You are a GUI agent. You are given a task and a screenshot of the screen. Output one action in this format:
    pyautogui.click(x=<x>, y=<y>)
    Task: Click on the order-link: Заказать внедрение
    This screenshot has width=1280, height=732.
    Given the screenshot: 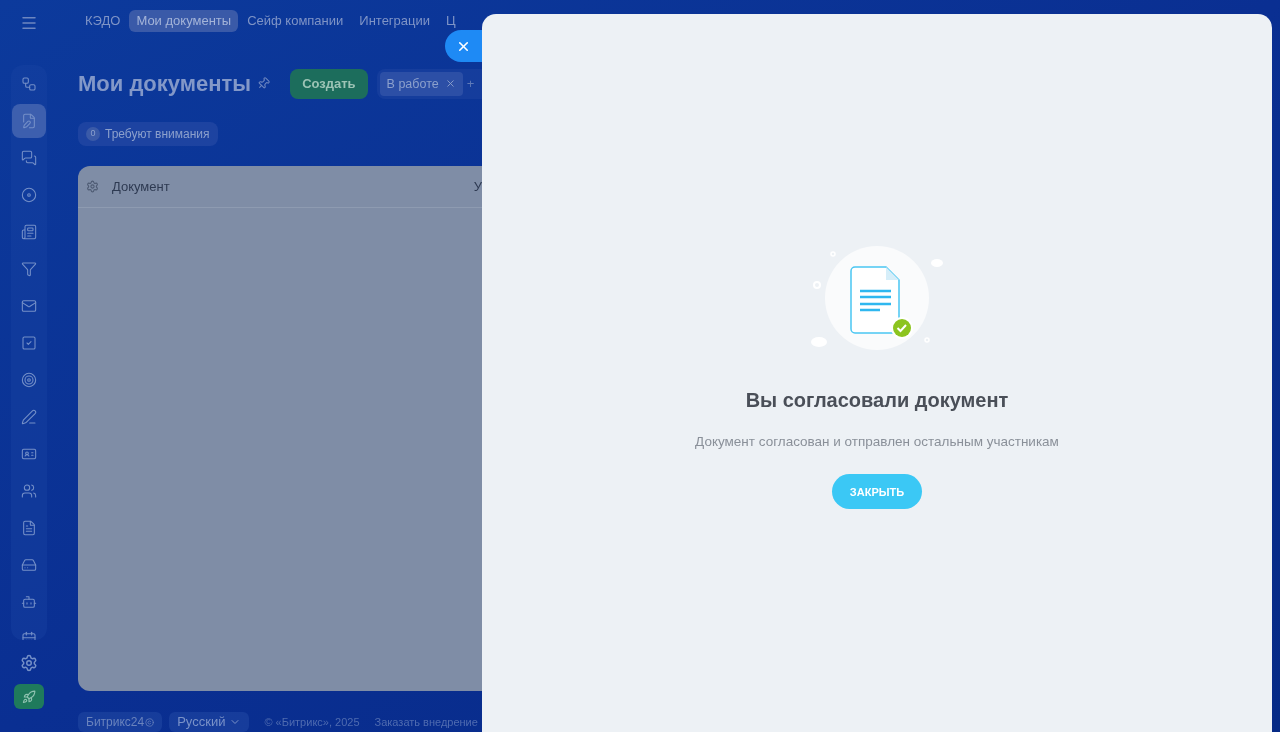 What is the action you would take?
    pyautogui.click(x=426, y=722)
    